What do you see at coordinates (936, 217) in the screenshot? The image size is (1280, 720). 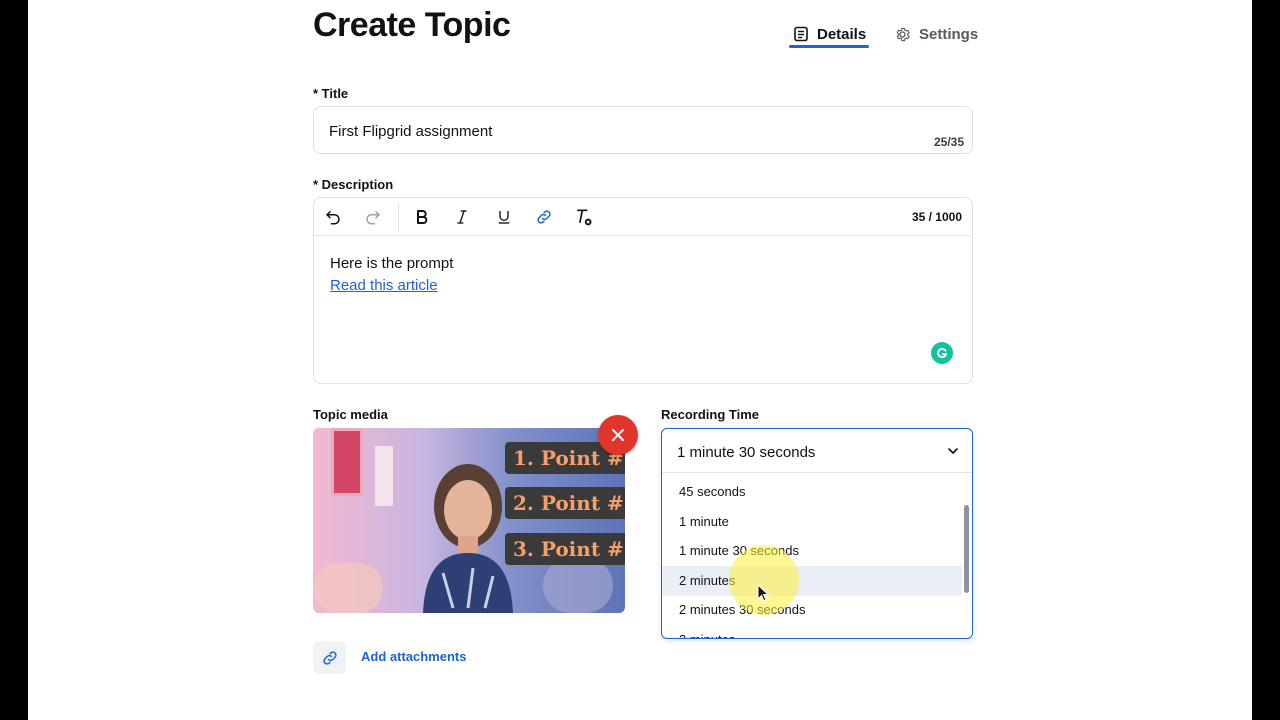 I see `description-char-count: 35 / 1000` at bounding box center [936, 217].